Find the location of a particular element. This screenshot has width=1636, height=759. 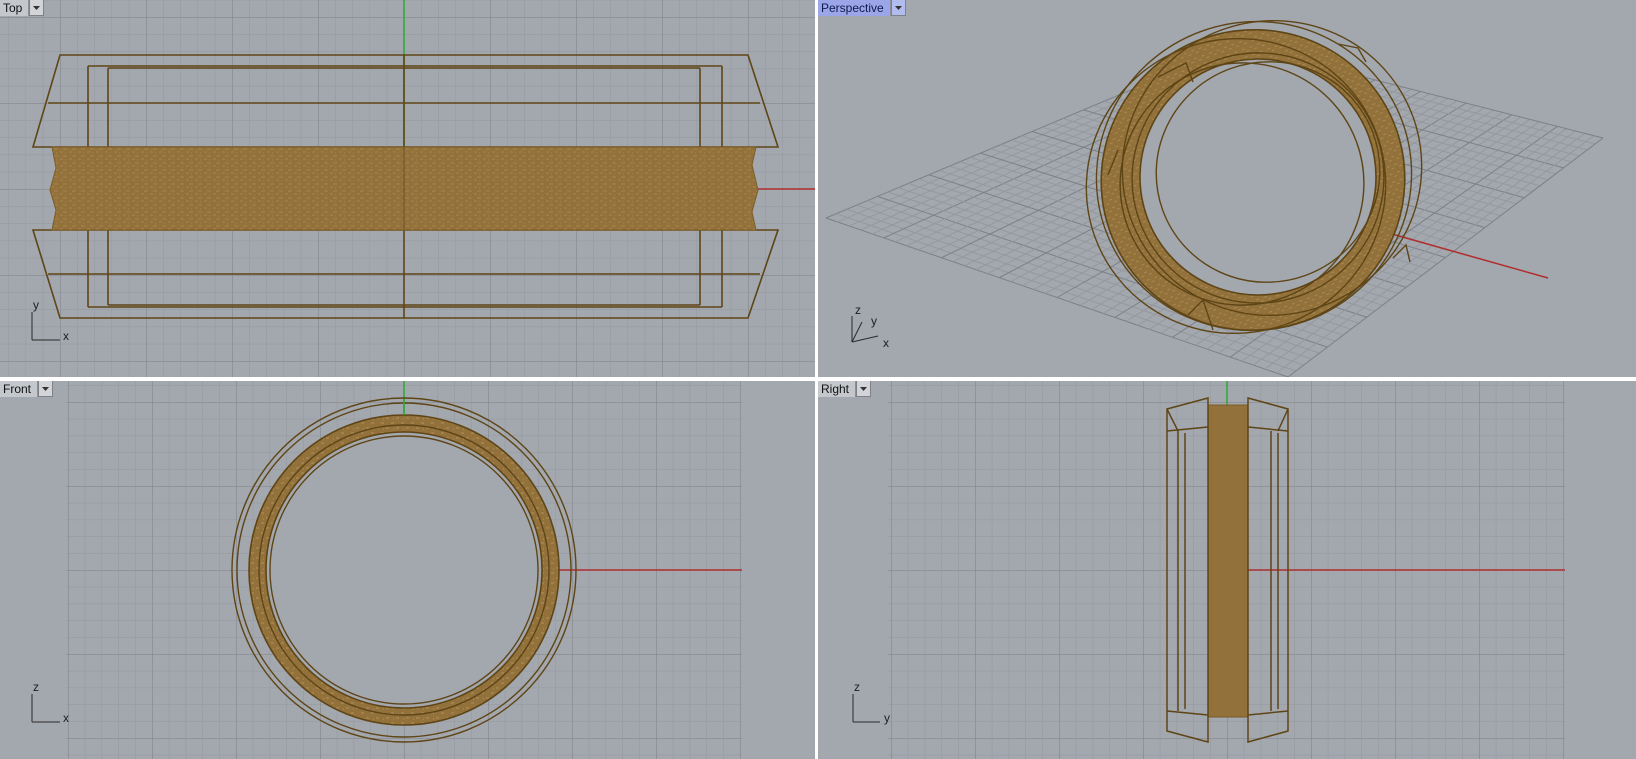

viewport-tab-front: Front is located at coordinates (27, 389).